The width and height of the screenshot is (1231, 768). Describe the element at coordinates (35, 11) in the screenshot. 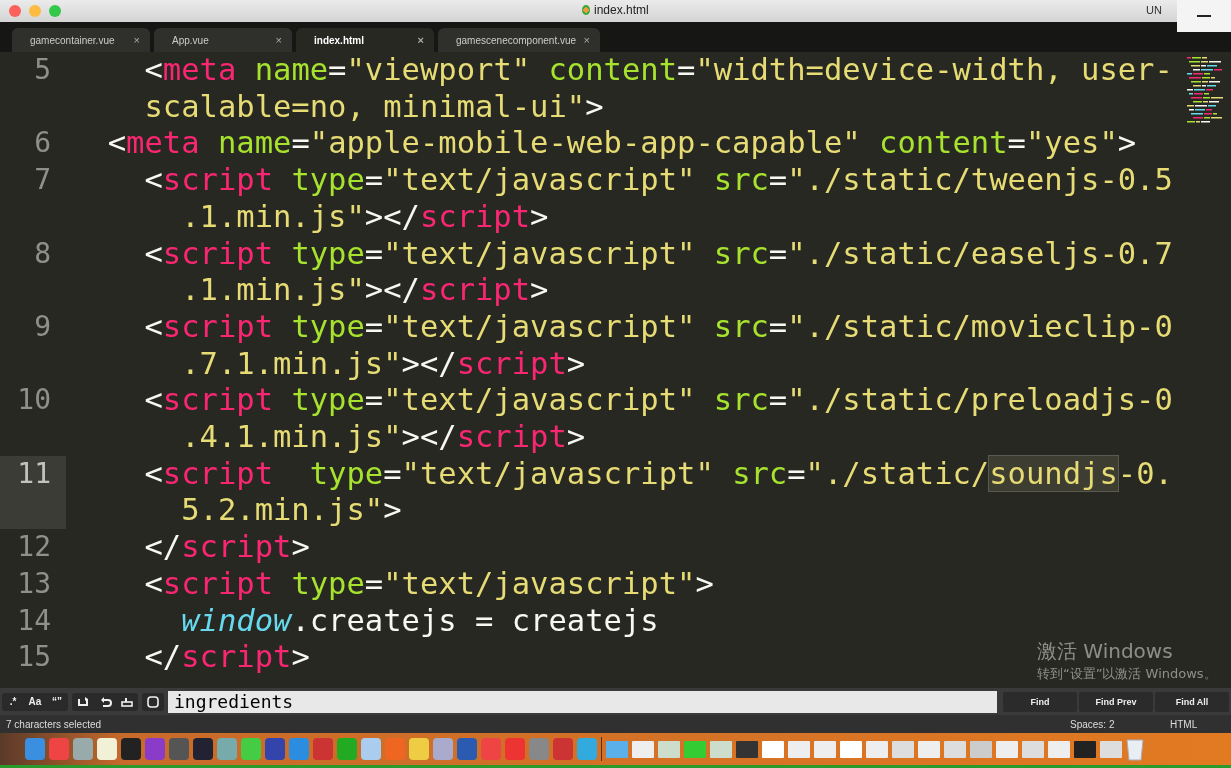

I see `window-minimize-button` at that location.